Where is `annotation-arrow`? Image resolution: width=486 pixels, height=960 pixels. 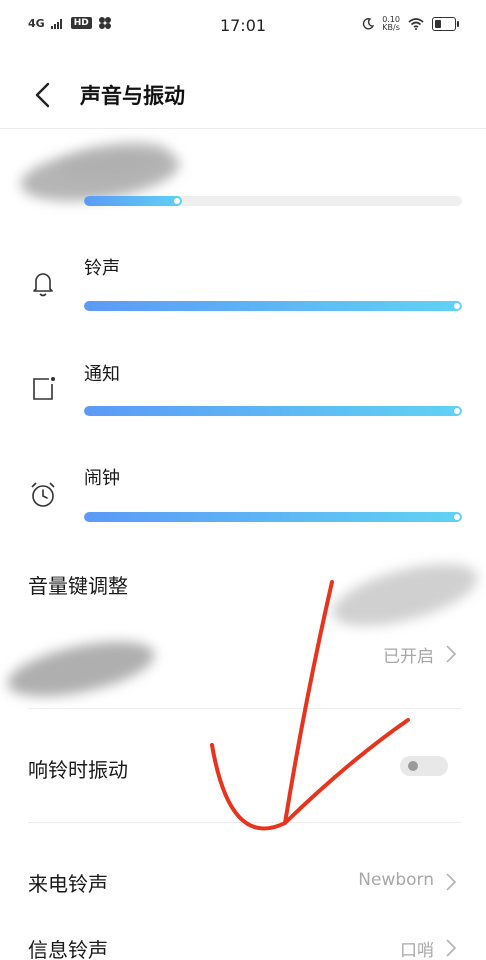 annotation-arrow is located at coordinates (310, 705).